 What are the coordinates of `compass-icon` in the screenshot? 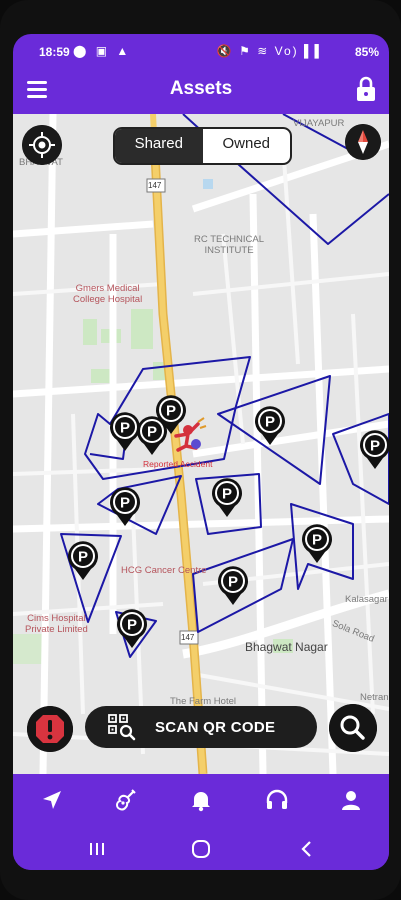 It's located at (363, 142).